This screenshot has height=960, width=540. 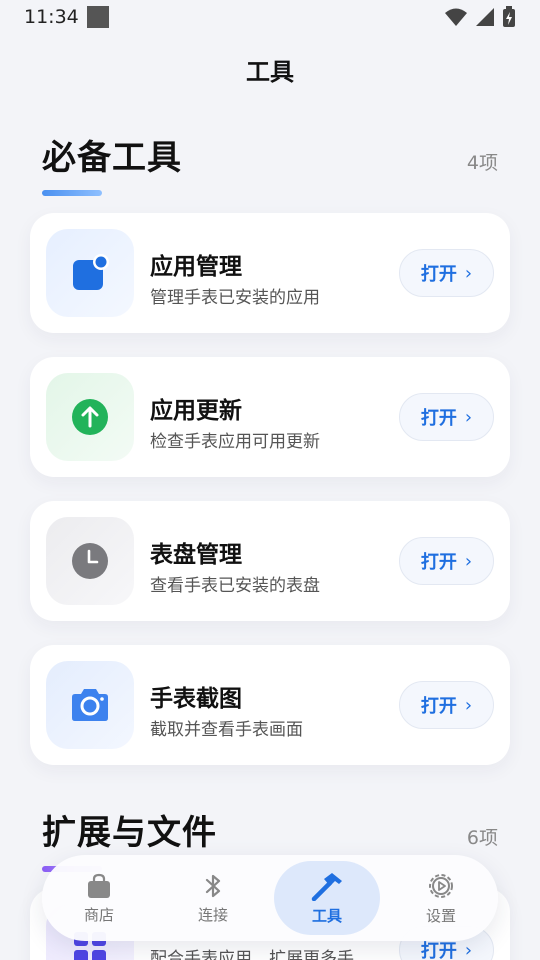 I want to click on clock-icon, so click(x=90, y=561).